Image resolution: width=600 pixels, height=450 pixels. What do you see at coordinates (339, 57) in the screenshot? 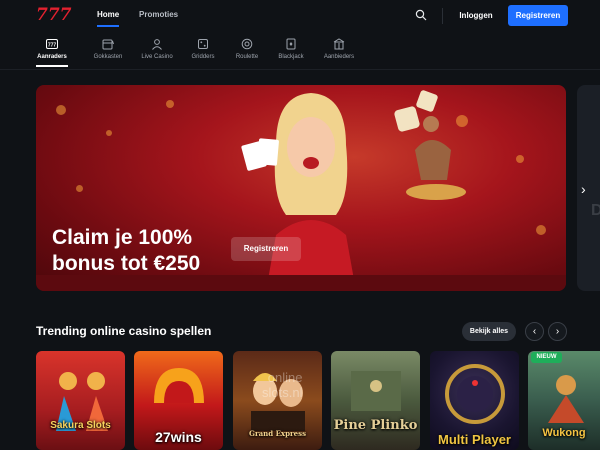
I see `category-label: Aanbieders` at bounding box center [339, 57].